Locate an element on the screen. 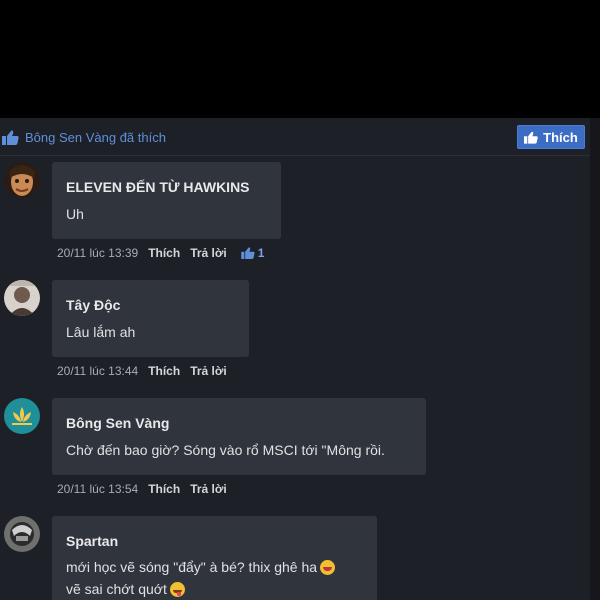  comment-timestamp: 20/11 lúc 13:44 is located at coordinates (97, 371).